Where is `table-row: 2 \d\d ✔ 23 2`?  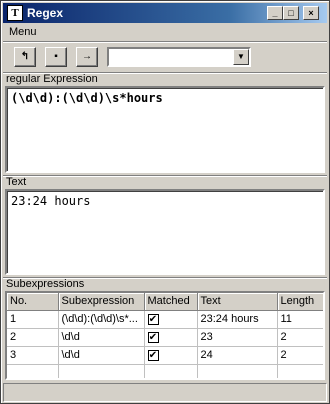
table-row: 2 \d\d ✔ 23 2 is located at coordinates (165, 337).